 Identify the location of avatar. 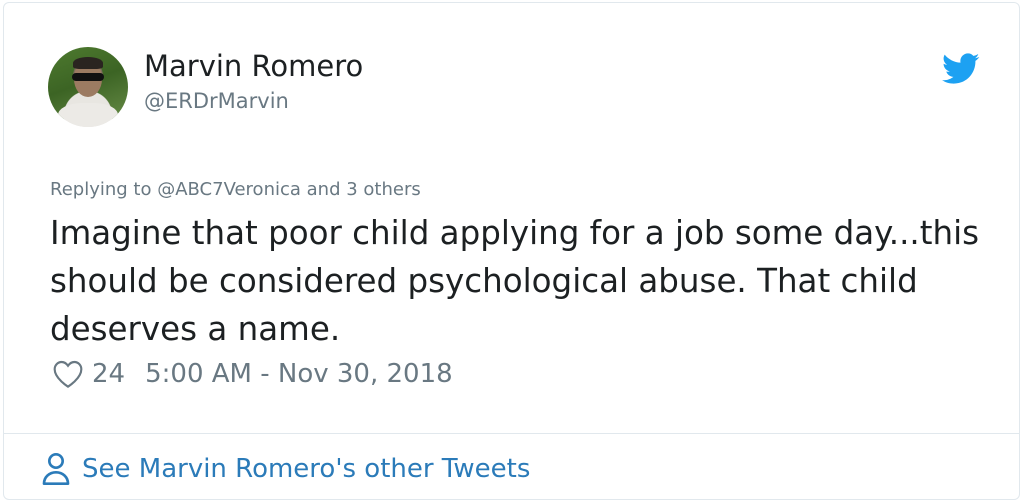
(88, 87).